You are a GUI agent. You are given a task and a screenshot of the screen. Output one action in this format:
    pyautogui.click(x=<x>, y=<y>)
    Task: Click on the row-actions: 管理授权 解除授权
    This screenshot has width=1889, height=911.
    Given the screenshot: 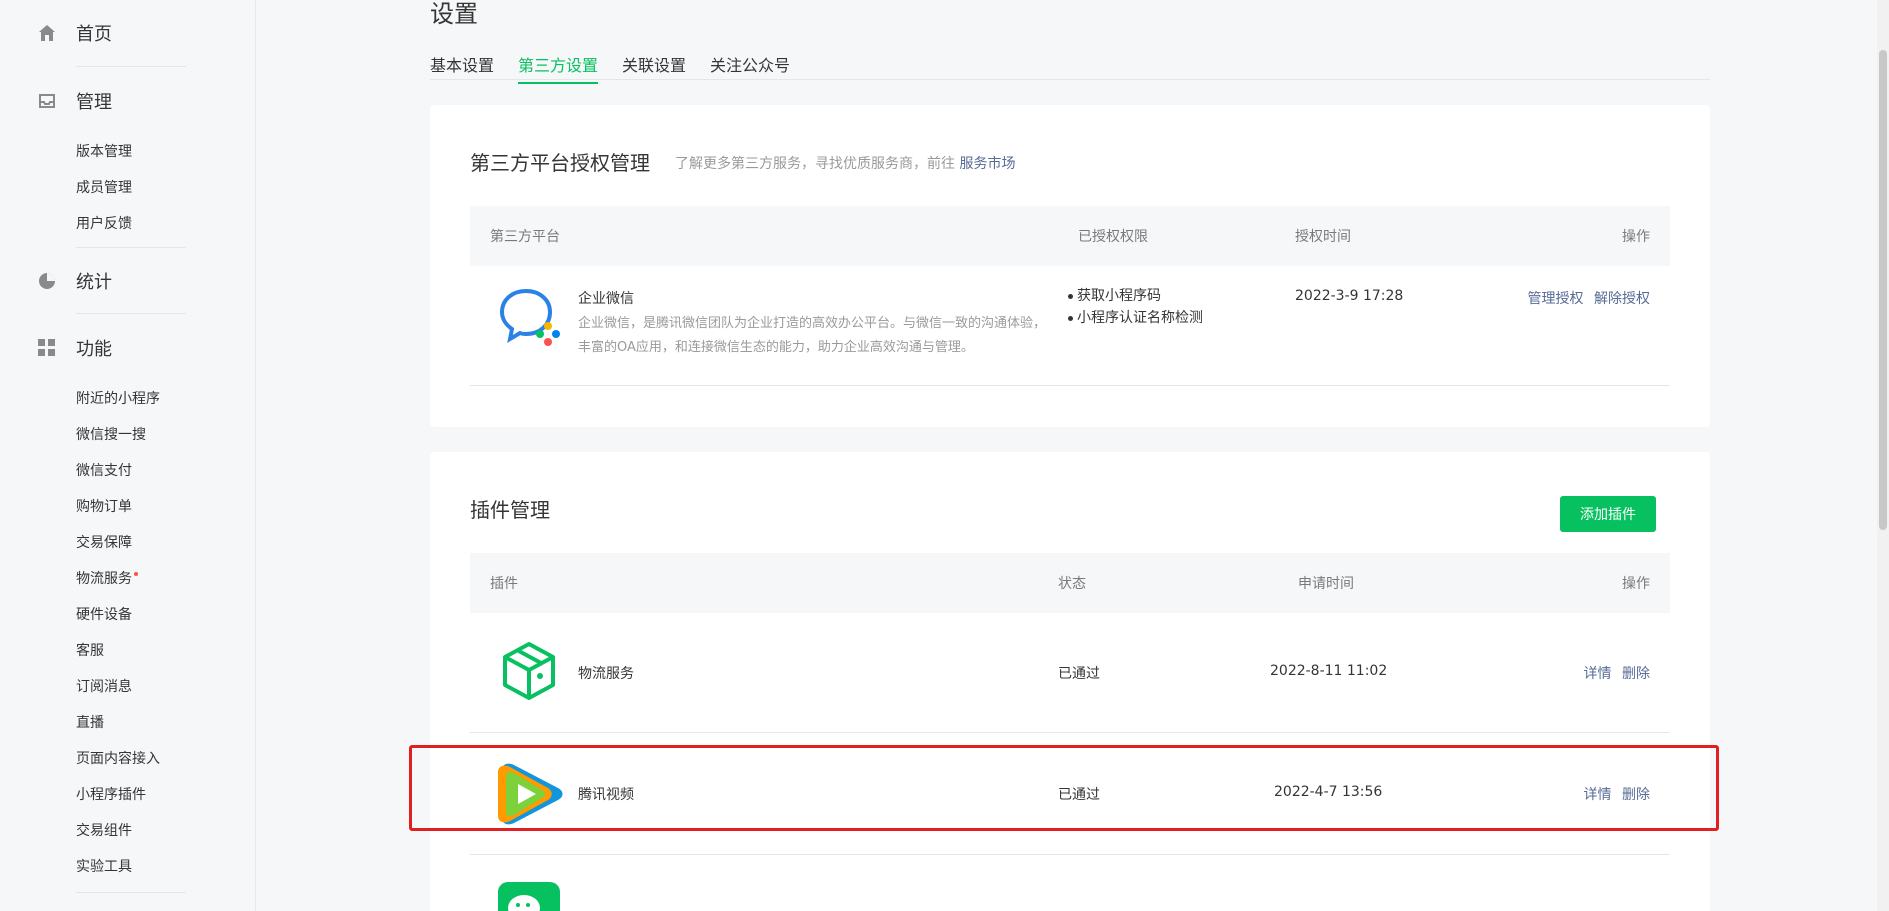 What is the action you would take?
    pyautogui.click(x=1586, y=298)
    